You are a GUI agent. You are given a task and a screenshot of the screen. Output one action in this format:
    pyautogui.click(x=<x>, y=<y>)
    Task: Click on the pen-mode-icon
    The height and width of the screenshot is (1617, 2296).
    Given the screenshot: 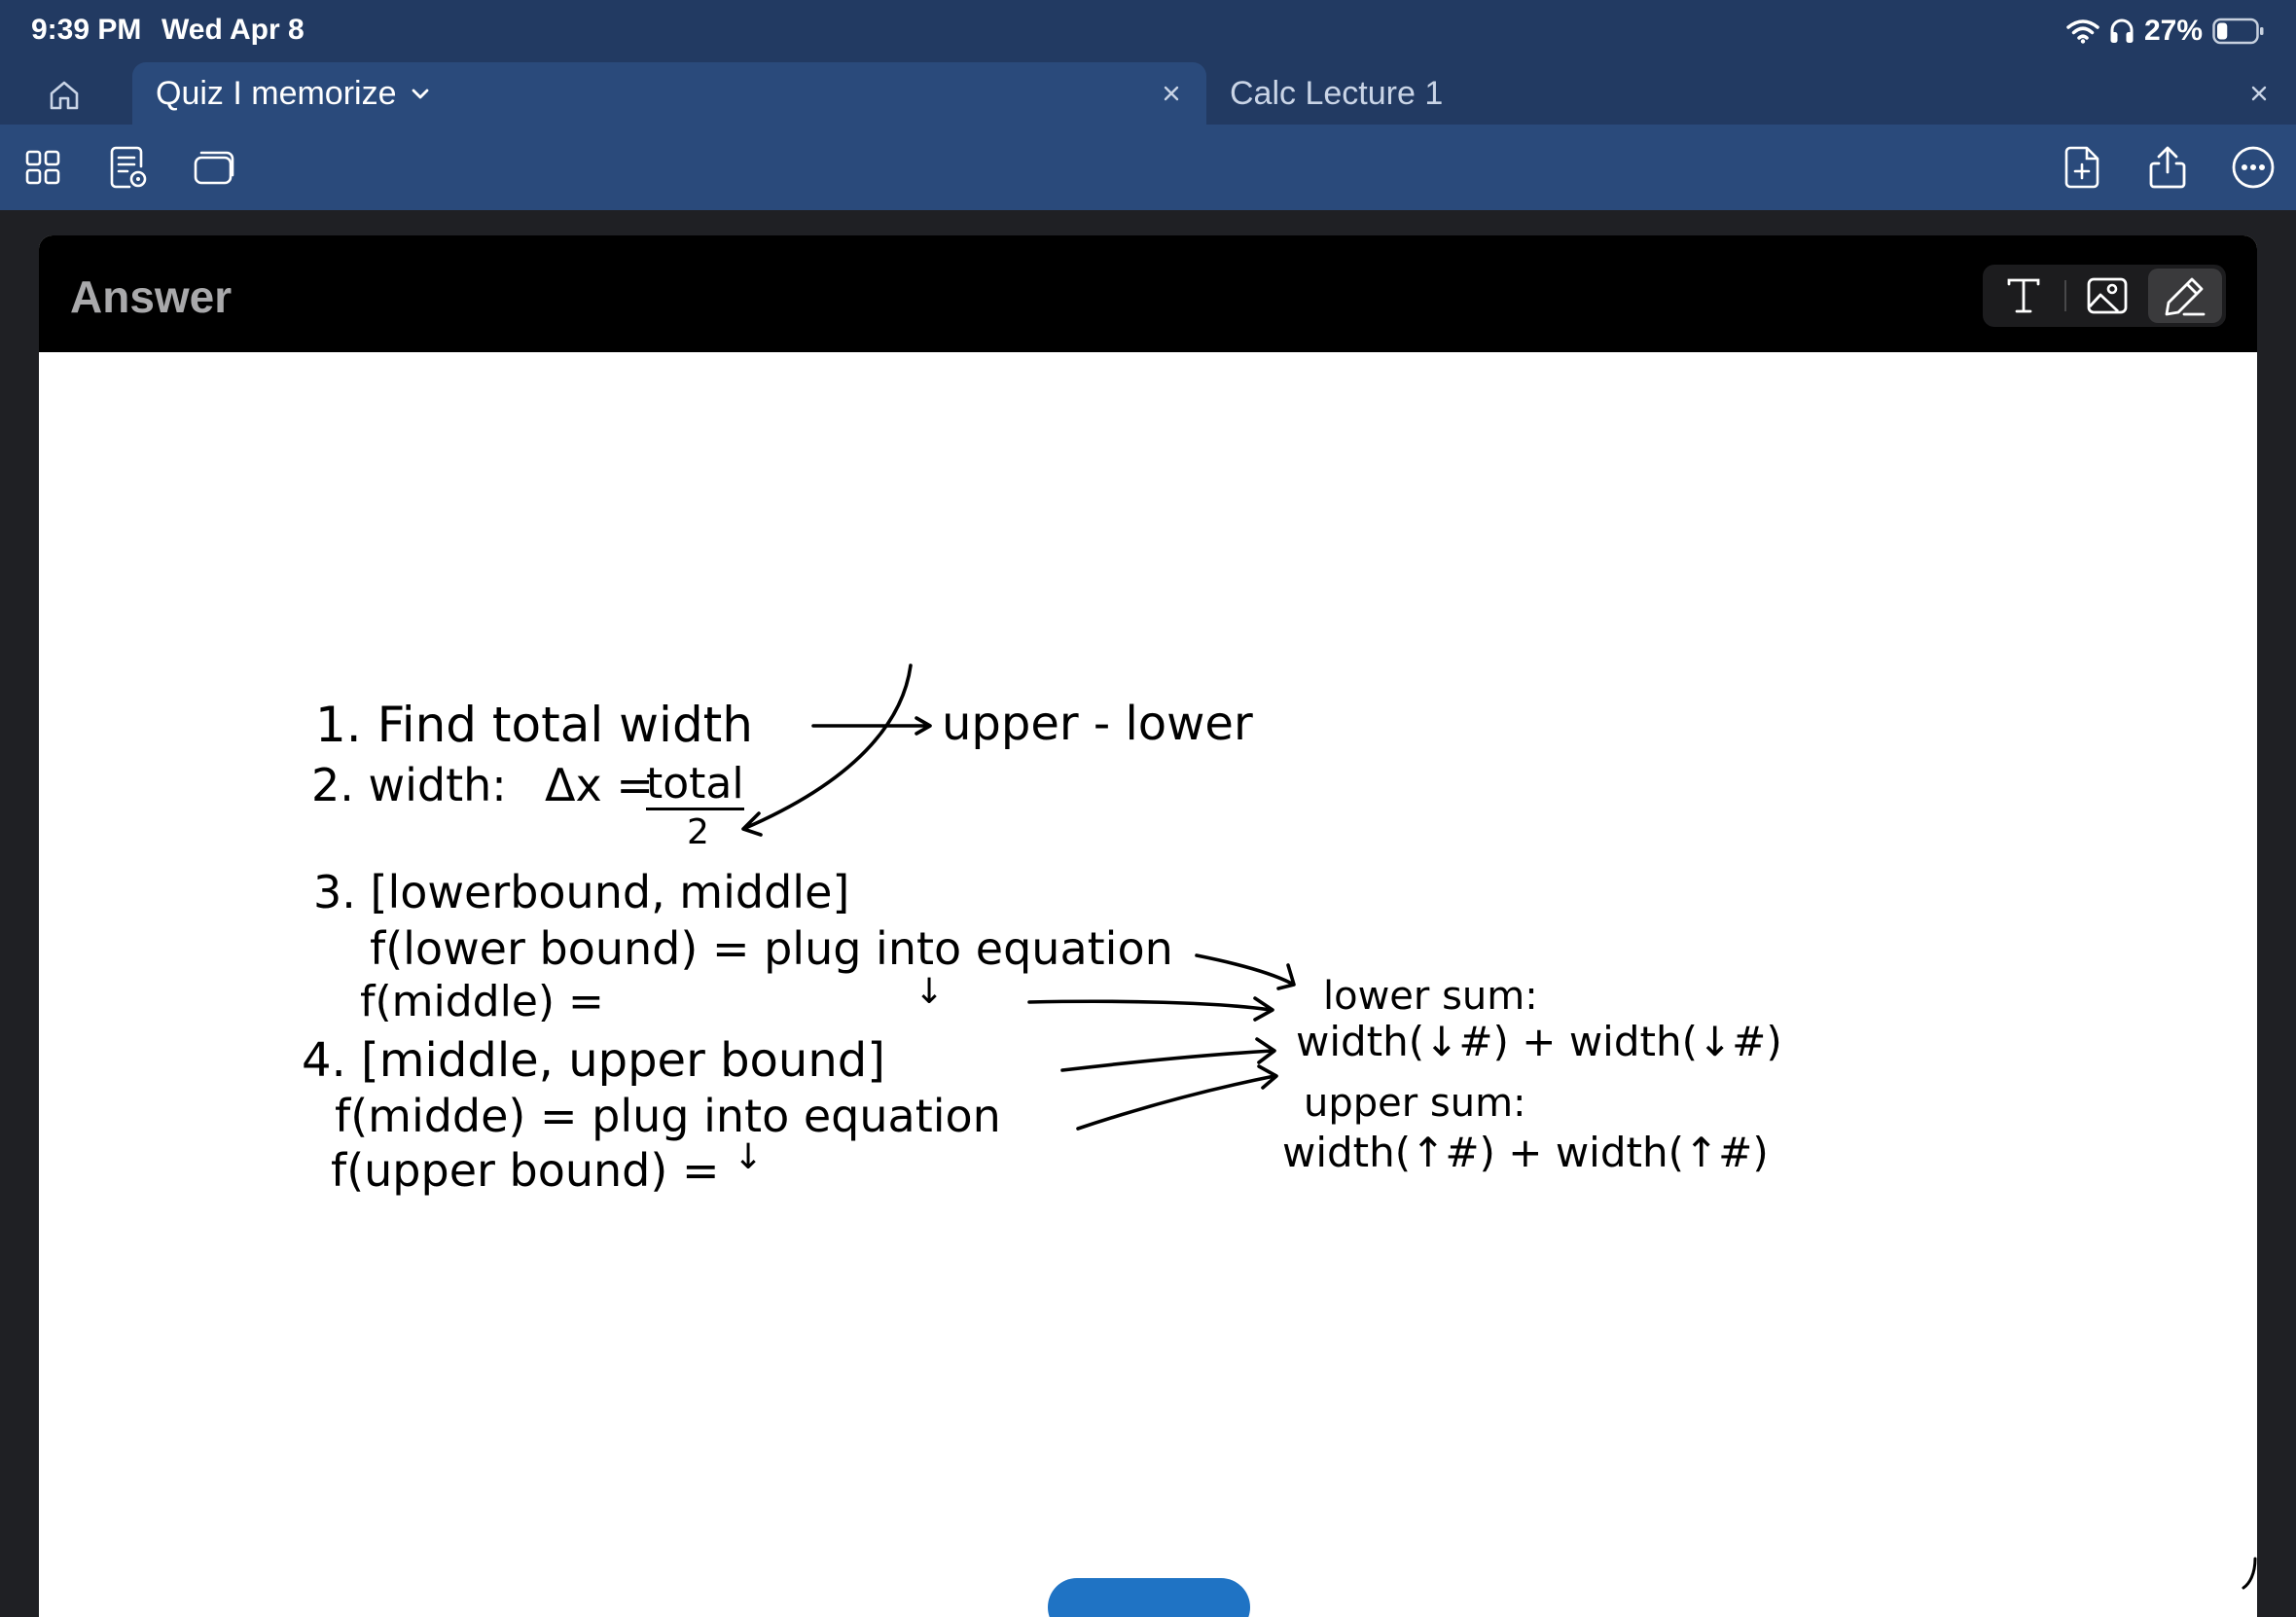 What is the action you would take?
    pyautogui.click(x=2185, y=296)
    